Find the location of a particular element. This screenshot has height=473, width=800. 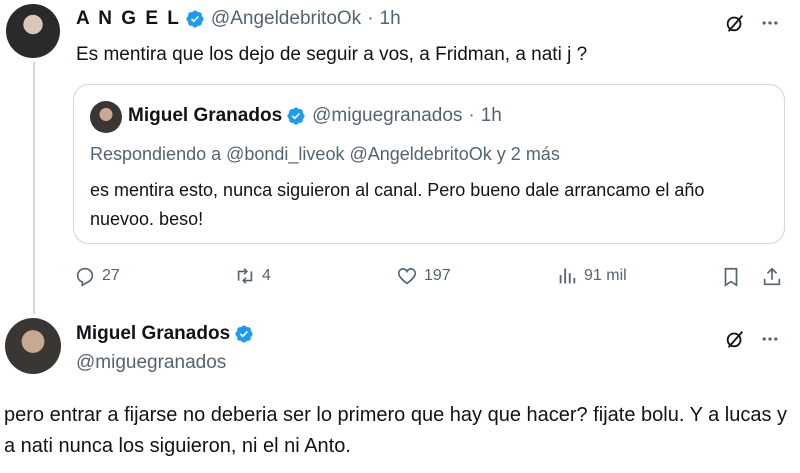

reply-button: 27 is located at coordinates (97, 276).